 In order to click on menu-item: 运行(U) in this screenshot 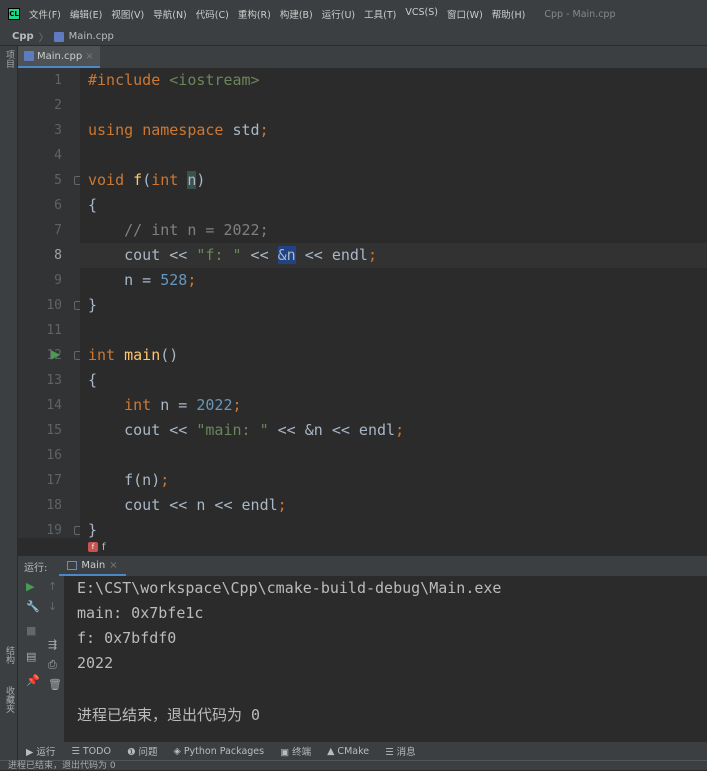, I will do `click(338, 14)`.